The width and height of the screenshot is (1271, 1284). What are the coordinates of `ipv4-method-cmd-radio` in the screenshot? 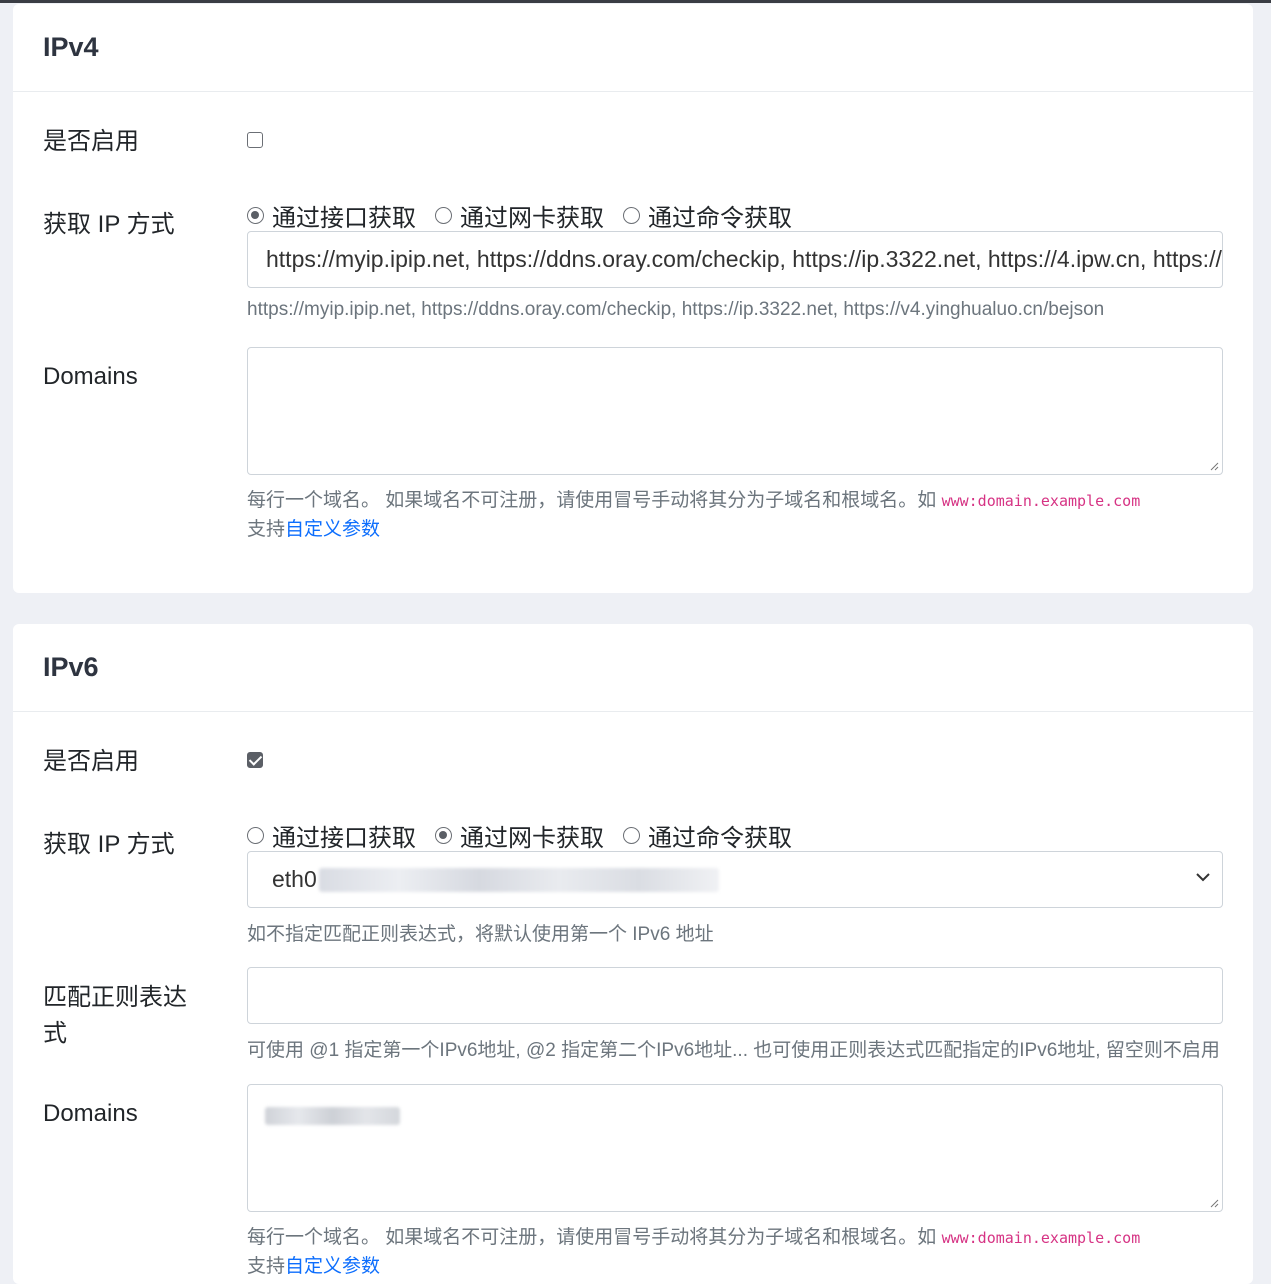 It's located at (631, 215).